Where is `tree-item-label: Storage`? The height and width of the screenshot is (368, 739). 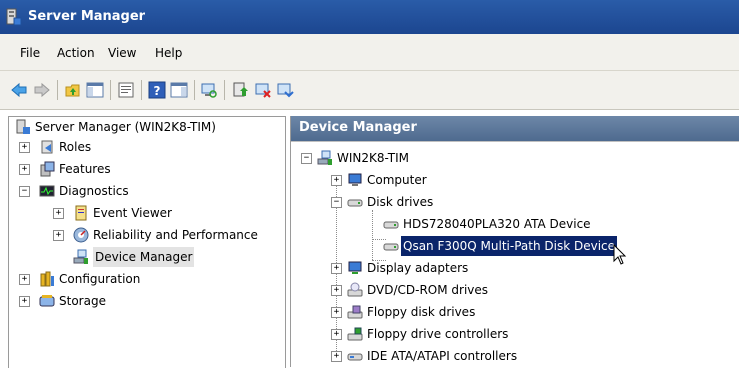
tree-item-label: Storage is located at coordinates (82, 301).